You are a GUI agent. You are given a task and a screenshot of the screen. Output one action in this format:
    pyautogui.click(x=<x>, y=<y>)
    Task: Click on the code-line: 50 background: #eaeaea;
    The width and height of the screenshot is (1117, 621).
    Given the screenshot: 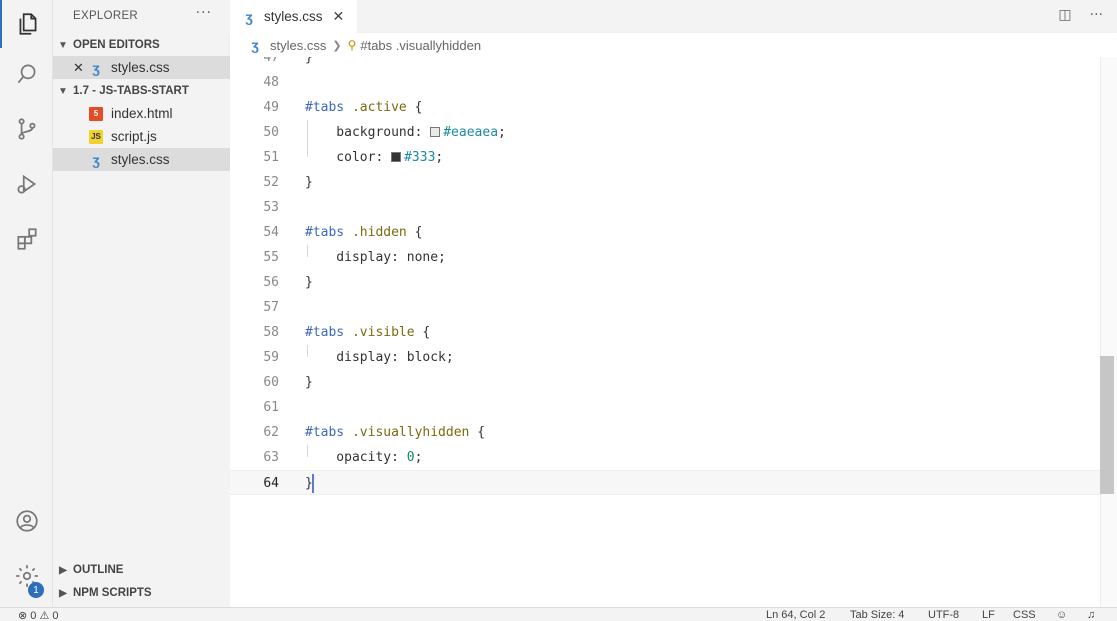 What is the action you would take?
    pyautogui.click(x=665, y=132)
    